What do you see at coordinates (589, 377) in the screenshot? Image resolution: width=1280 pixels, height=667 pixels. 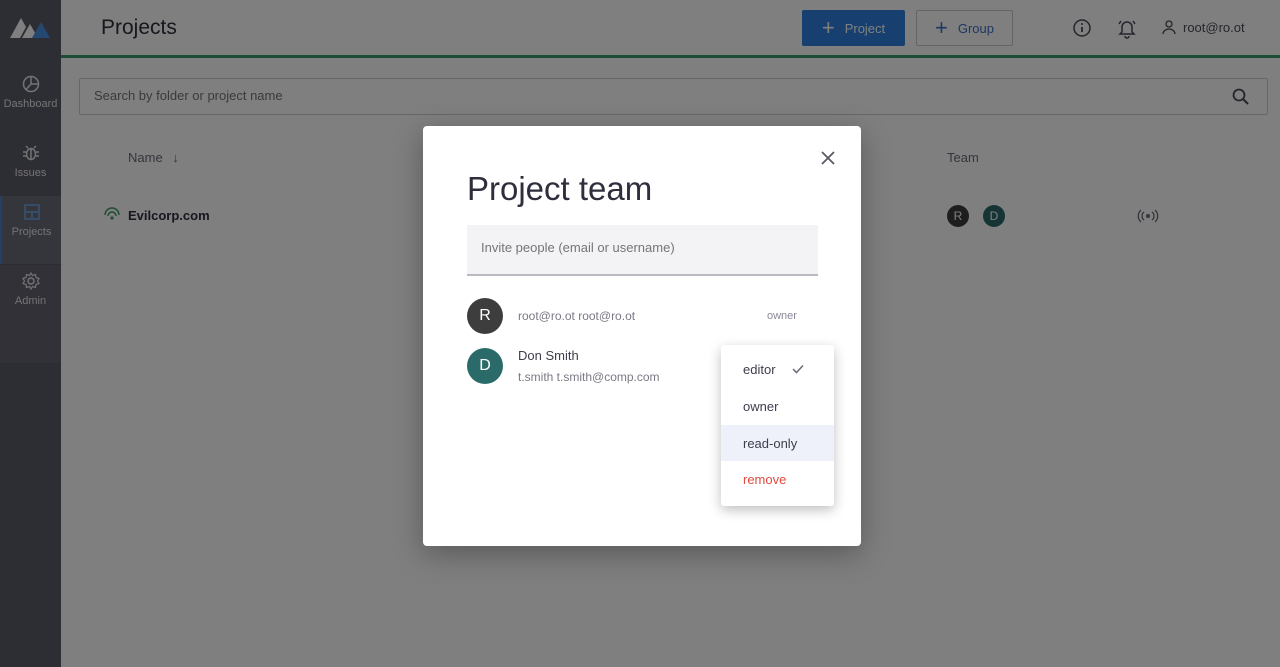 I see `member-email: t.smith t.smith@comp.com` at bounding box center [589, 377].